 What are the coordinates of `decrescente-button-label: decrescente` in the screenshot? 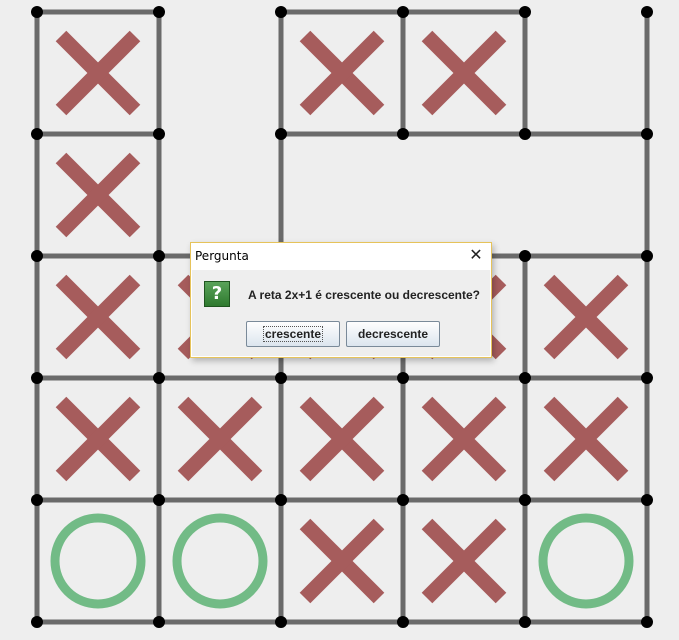 It's located at (393, 334).